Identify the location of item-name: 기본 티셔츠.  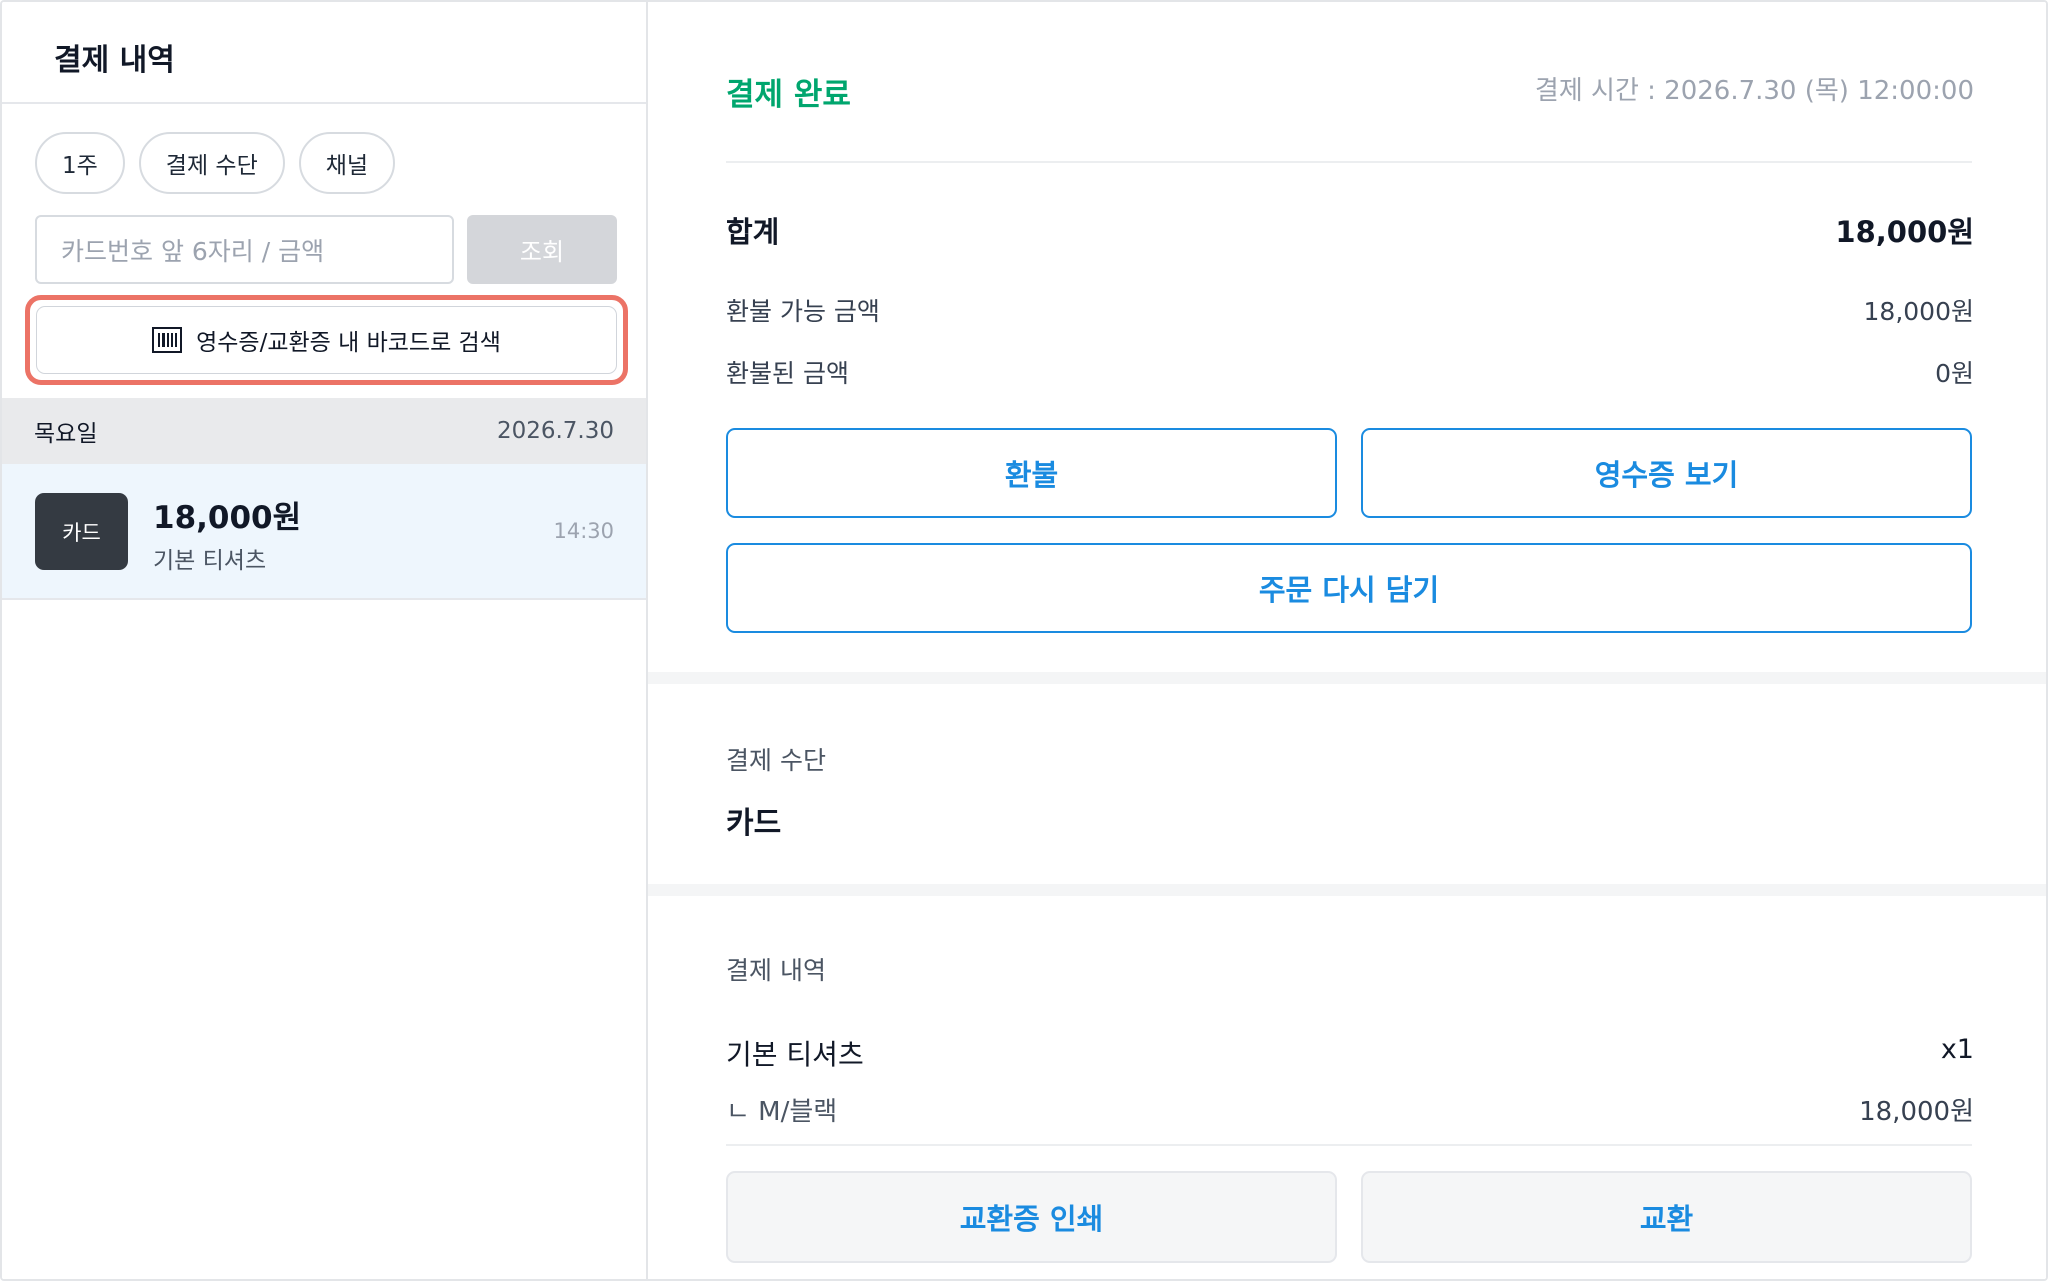
(795, 1054).